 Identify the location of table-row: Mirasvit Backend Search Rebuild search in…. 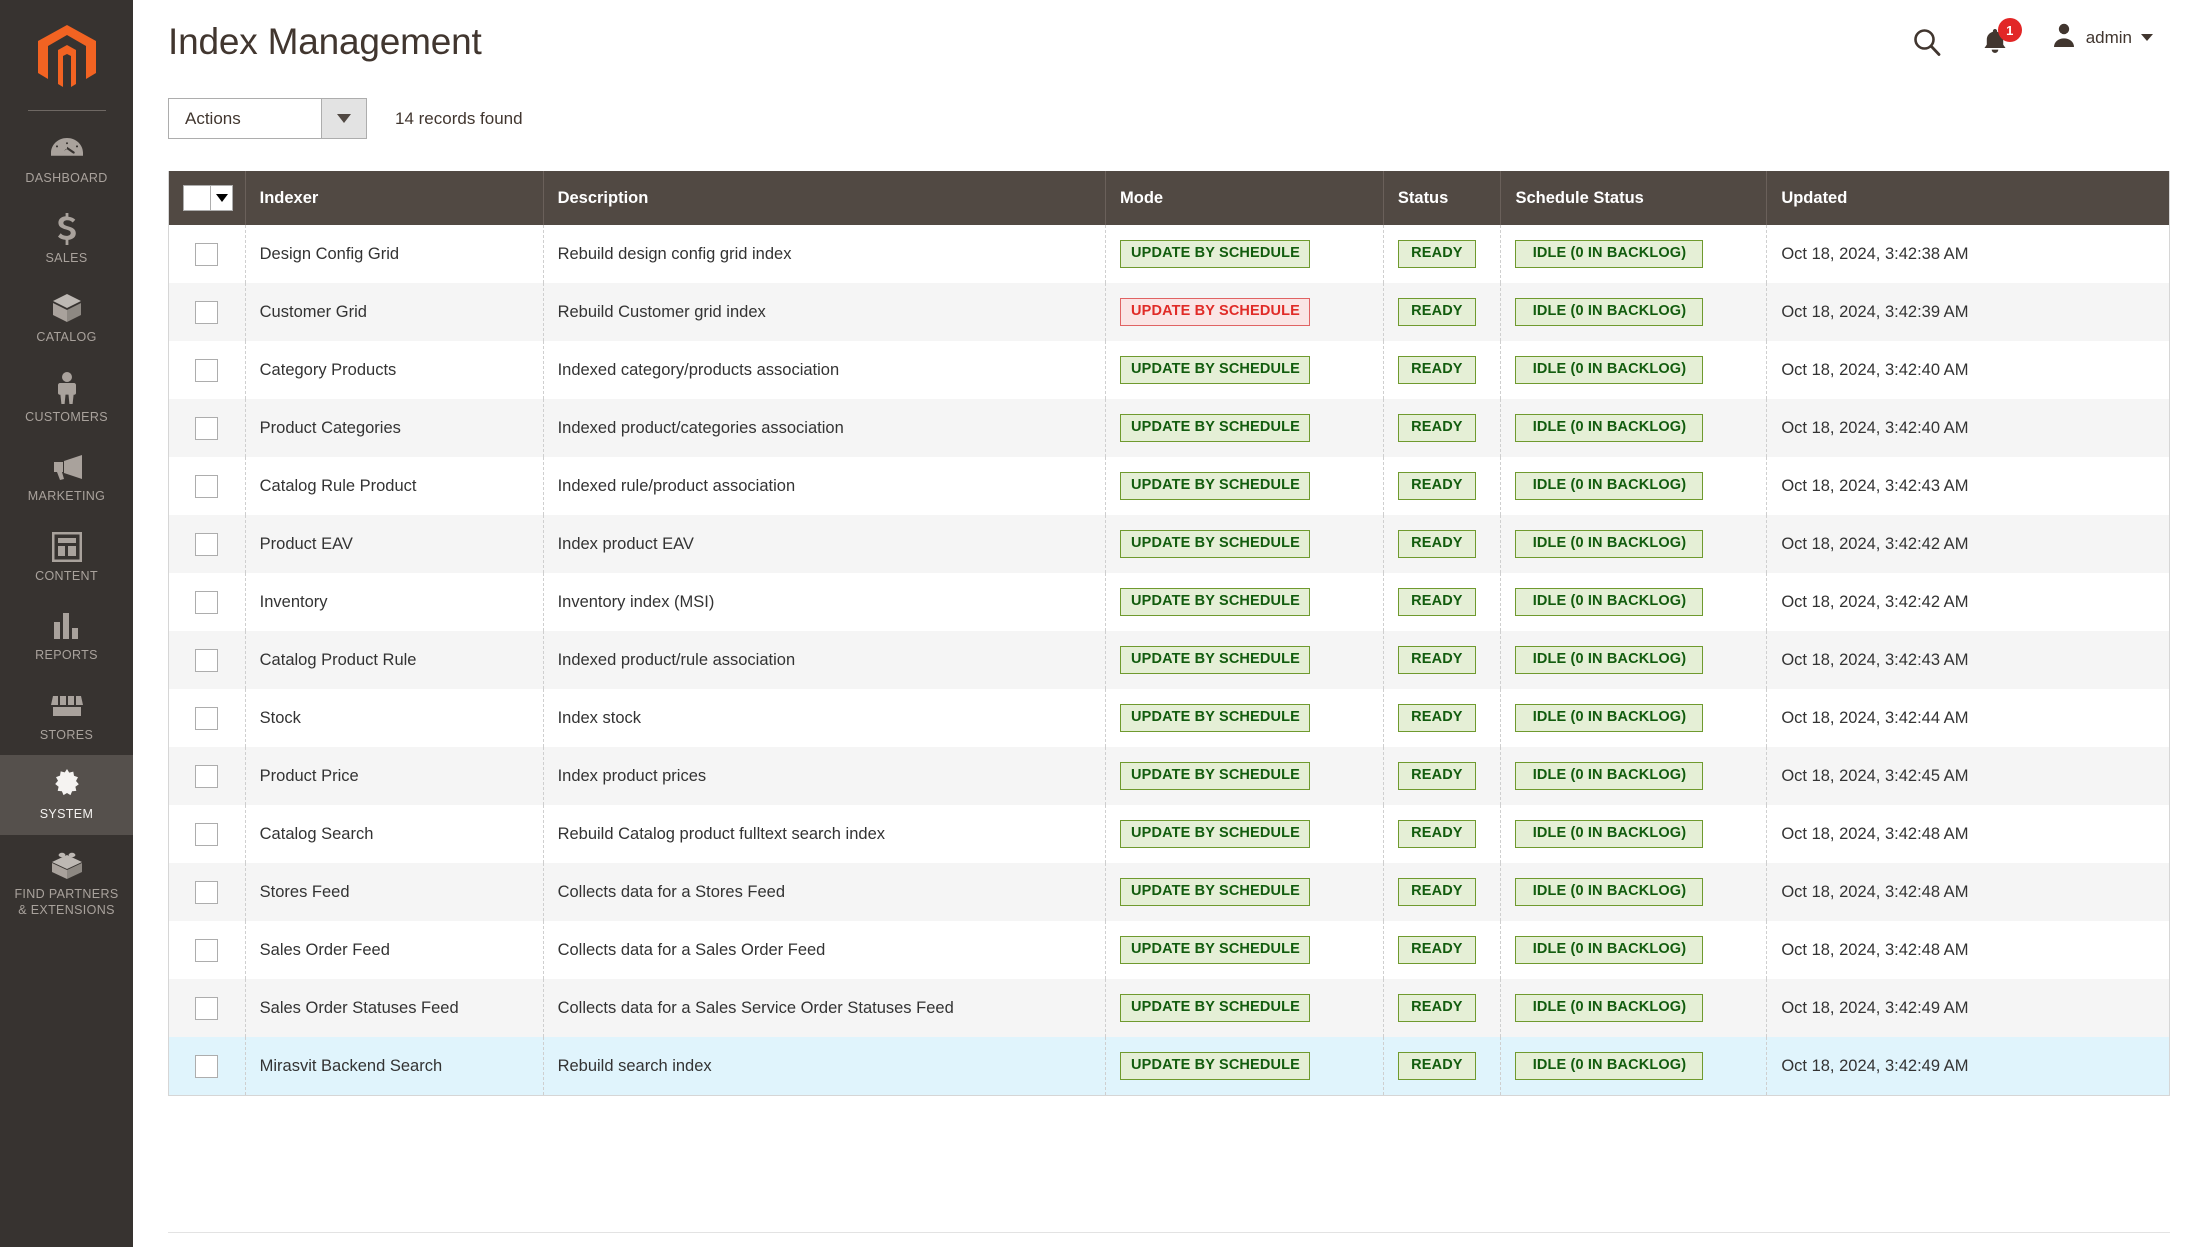
(1169, 1066).